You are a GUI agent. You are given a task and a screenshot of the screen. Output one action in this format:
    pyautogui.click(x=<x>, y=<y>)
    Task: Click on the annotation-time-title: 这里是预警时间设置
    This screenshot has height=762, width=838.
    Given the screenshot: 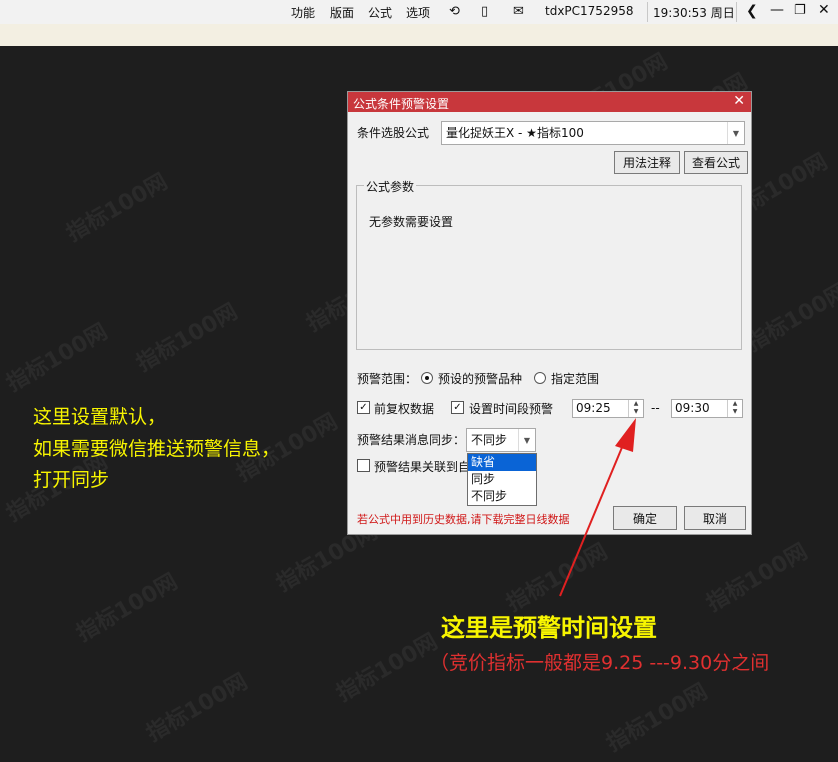 What is the action you would take?
    pyautogui.click(x=549, y=628)
    